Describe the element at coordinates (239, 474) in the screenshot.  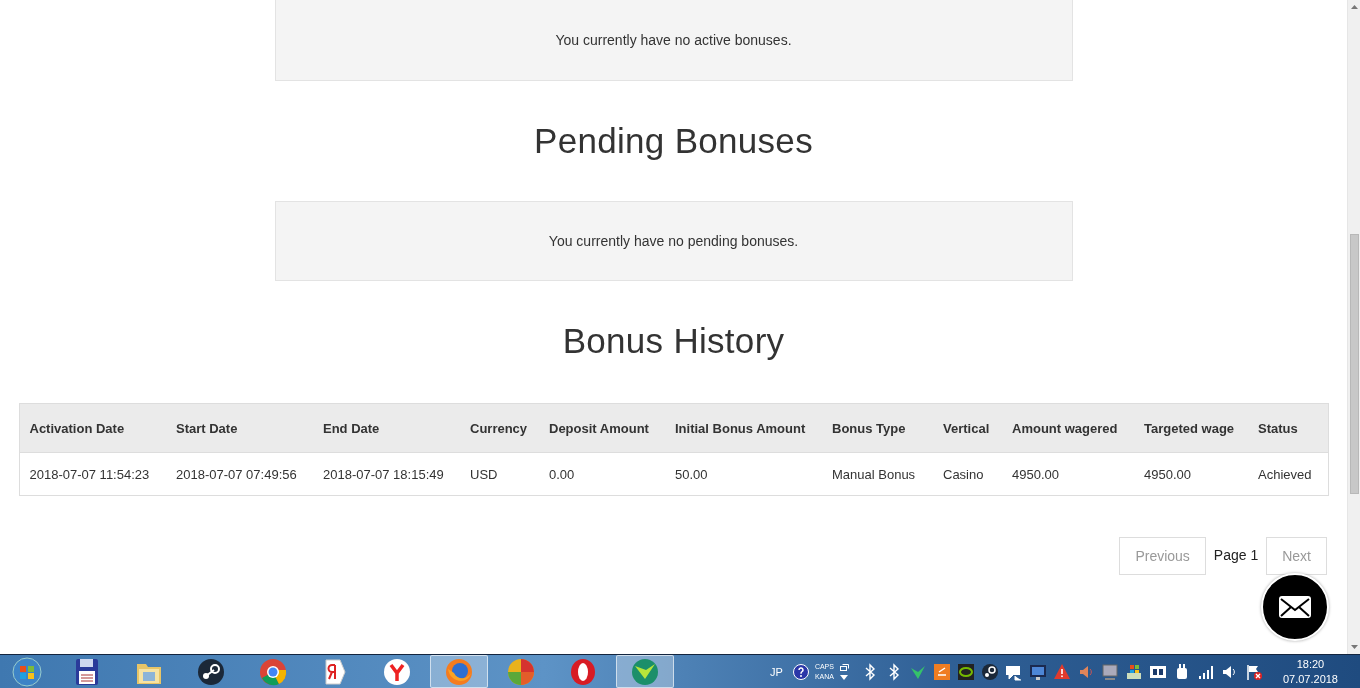
I see `table-cell: 2018-07-07 07:49:56` at that location.